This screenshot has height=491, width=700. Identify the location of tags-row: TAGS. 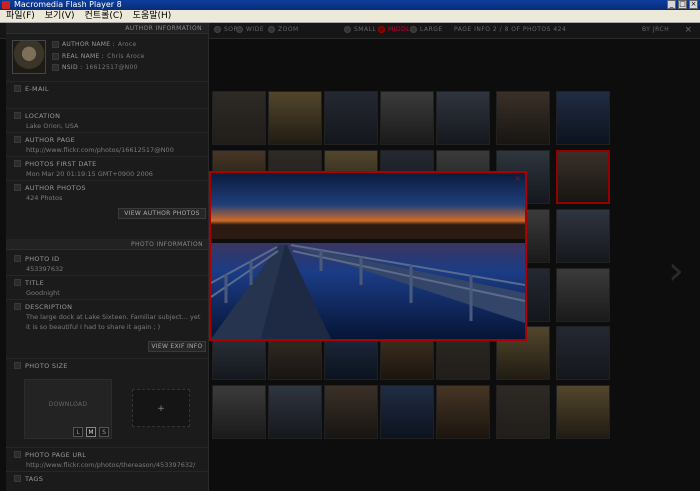
(107, 478).